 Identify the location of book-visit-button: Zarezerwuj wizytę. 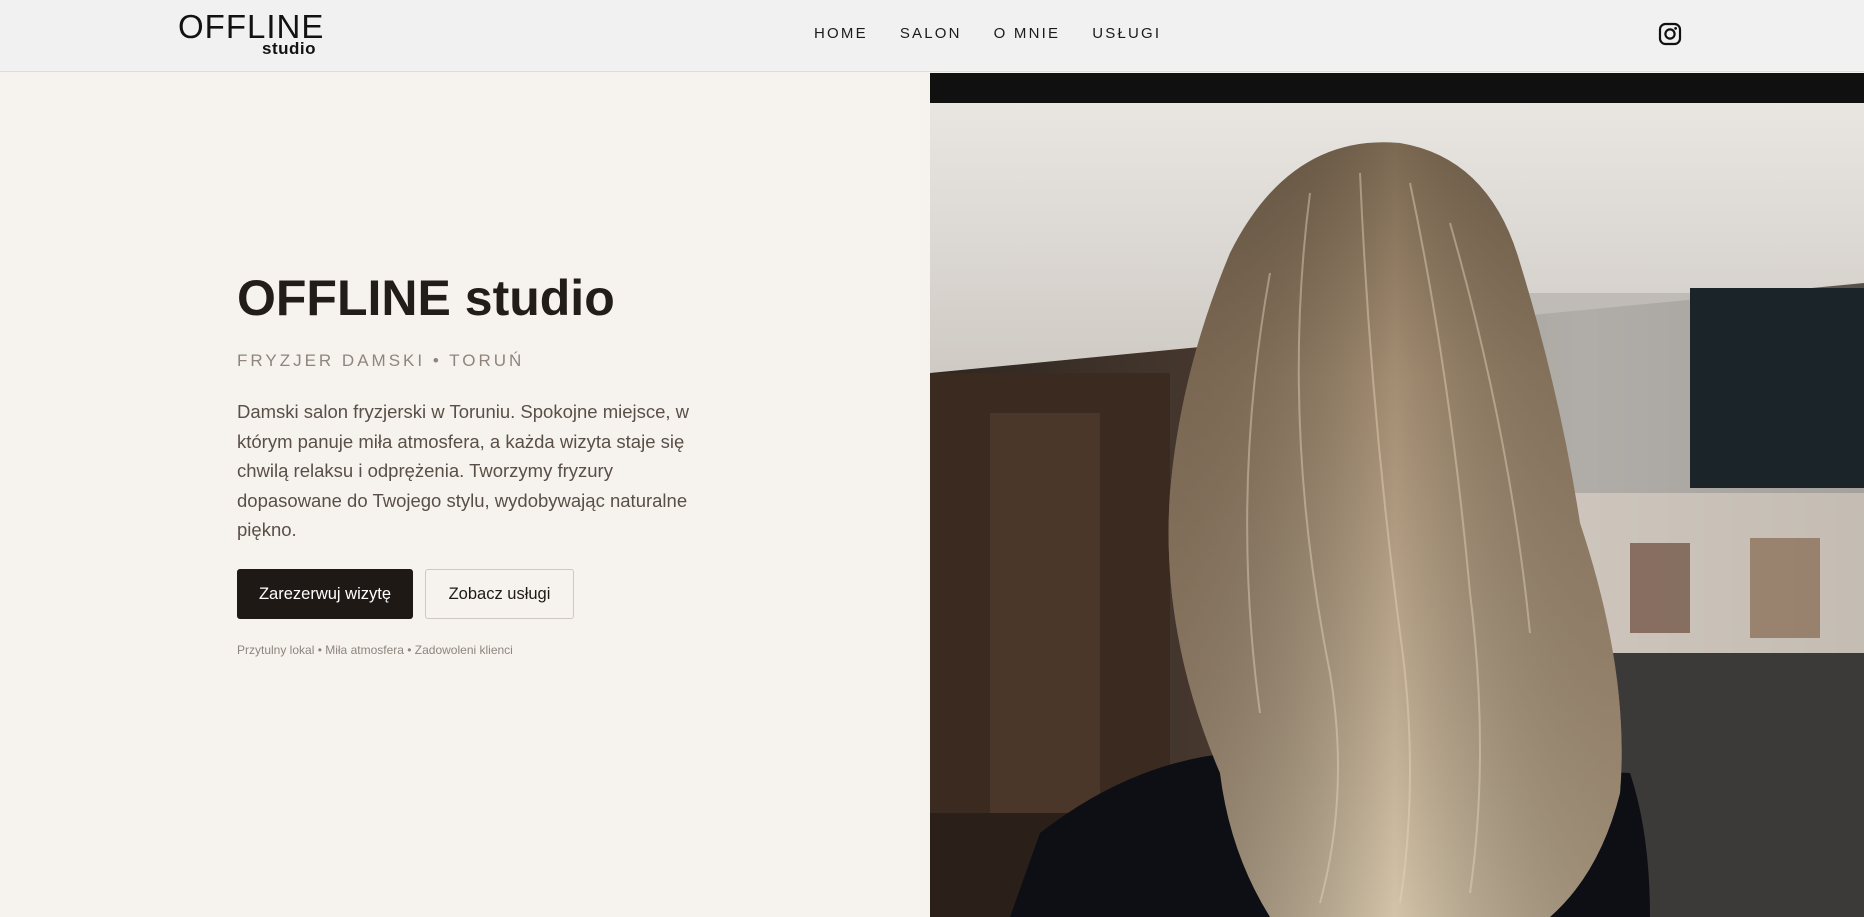
(325, 594).